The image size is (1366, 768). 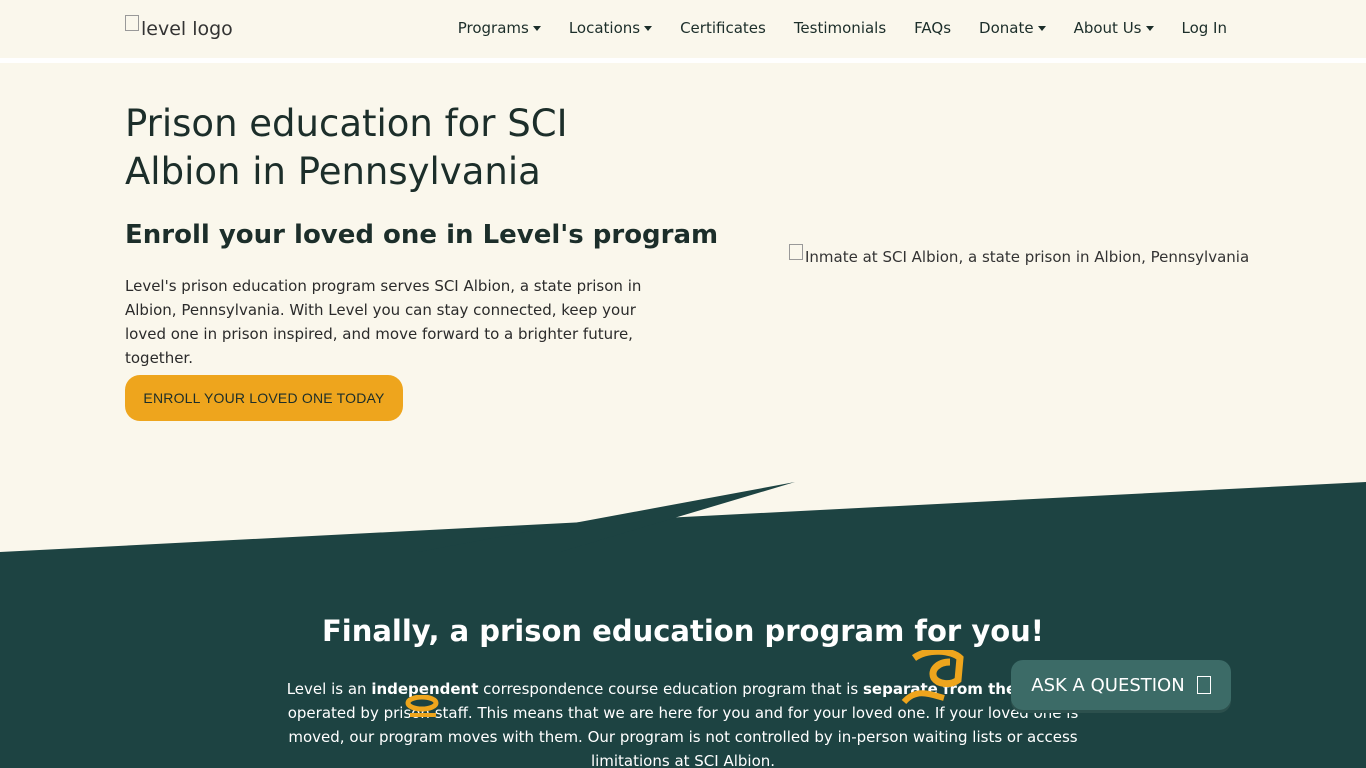 What do you see at coordinates (1107, 28) in the screenshot?
I see `nav-label: About Us` at bounding box center [1107, 28].